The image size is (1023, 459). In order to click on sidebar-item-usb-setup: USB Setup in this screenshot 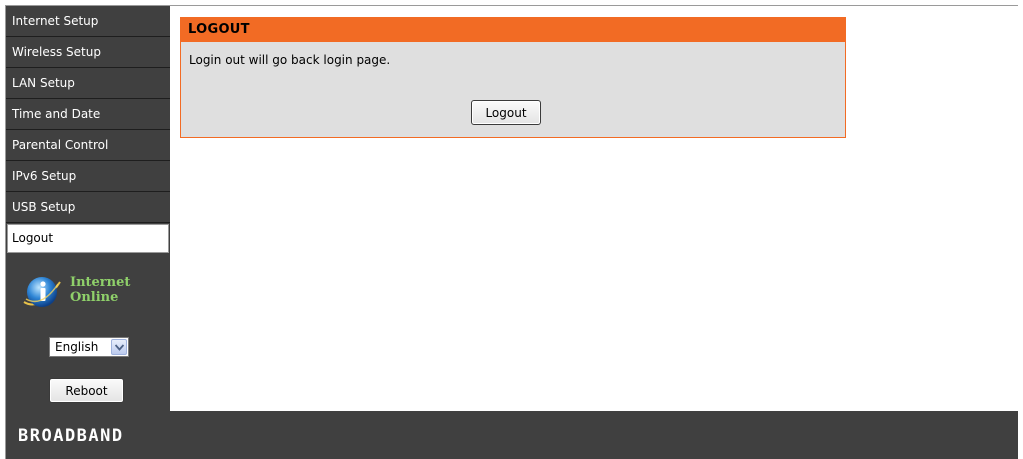, I will do `click(88, 207)`.